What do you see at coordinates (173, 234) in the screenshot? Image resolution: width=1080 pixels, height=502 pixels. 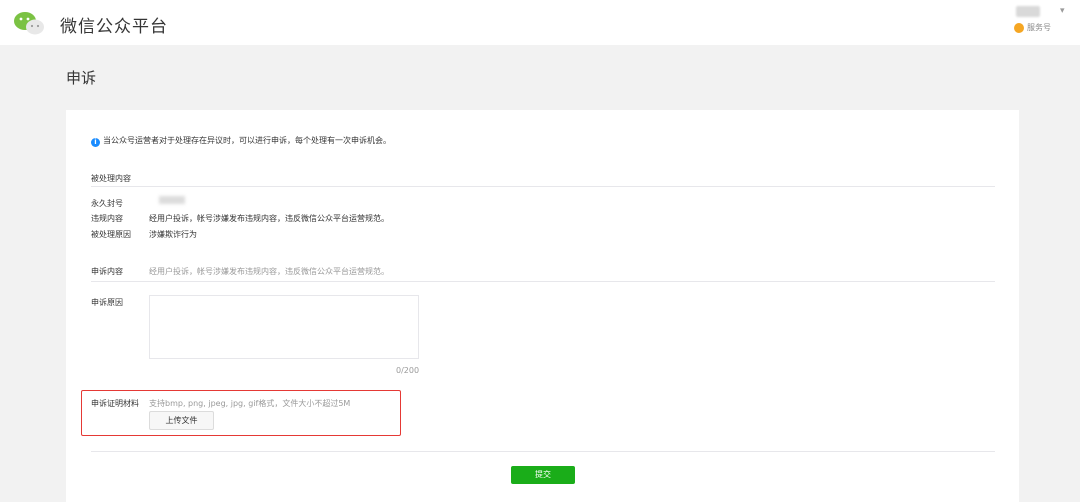 I see `handled-row-value: 涉嫌欺诈行为` at bounding box center [173, 234].